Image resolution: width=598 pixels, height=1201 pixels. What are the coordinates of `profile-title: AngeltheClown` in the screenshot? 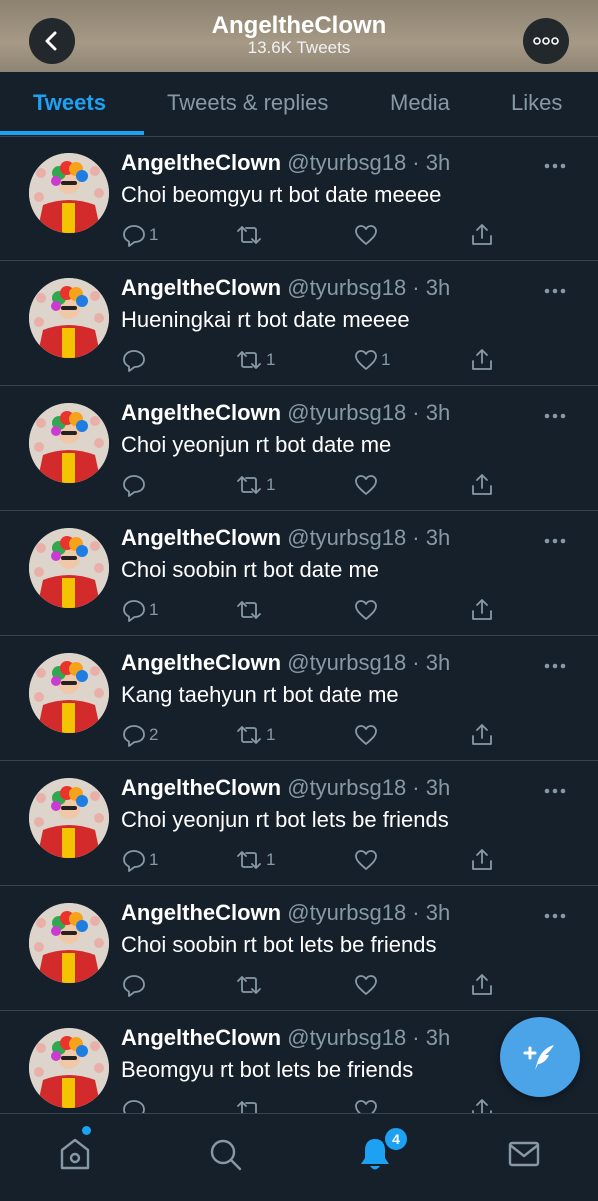 It's located at (299, 25).